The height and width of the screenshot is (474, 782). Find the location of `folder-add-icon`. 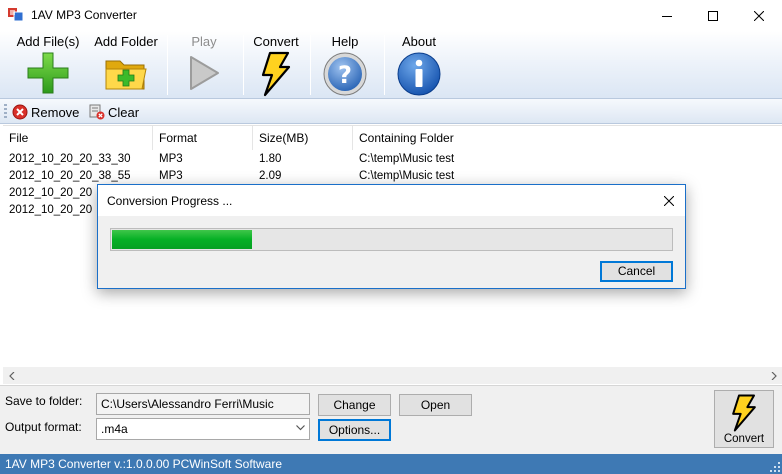

folder-add-icon is located at coordinates (126, 75).